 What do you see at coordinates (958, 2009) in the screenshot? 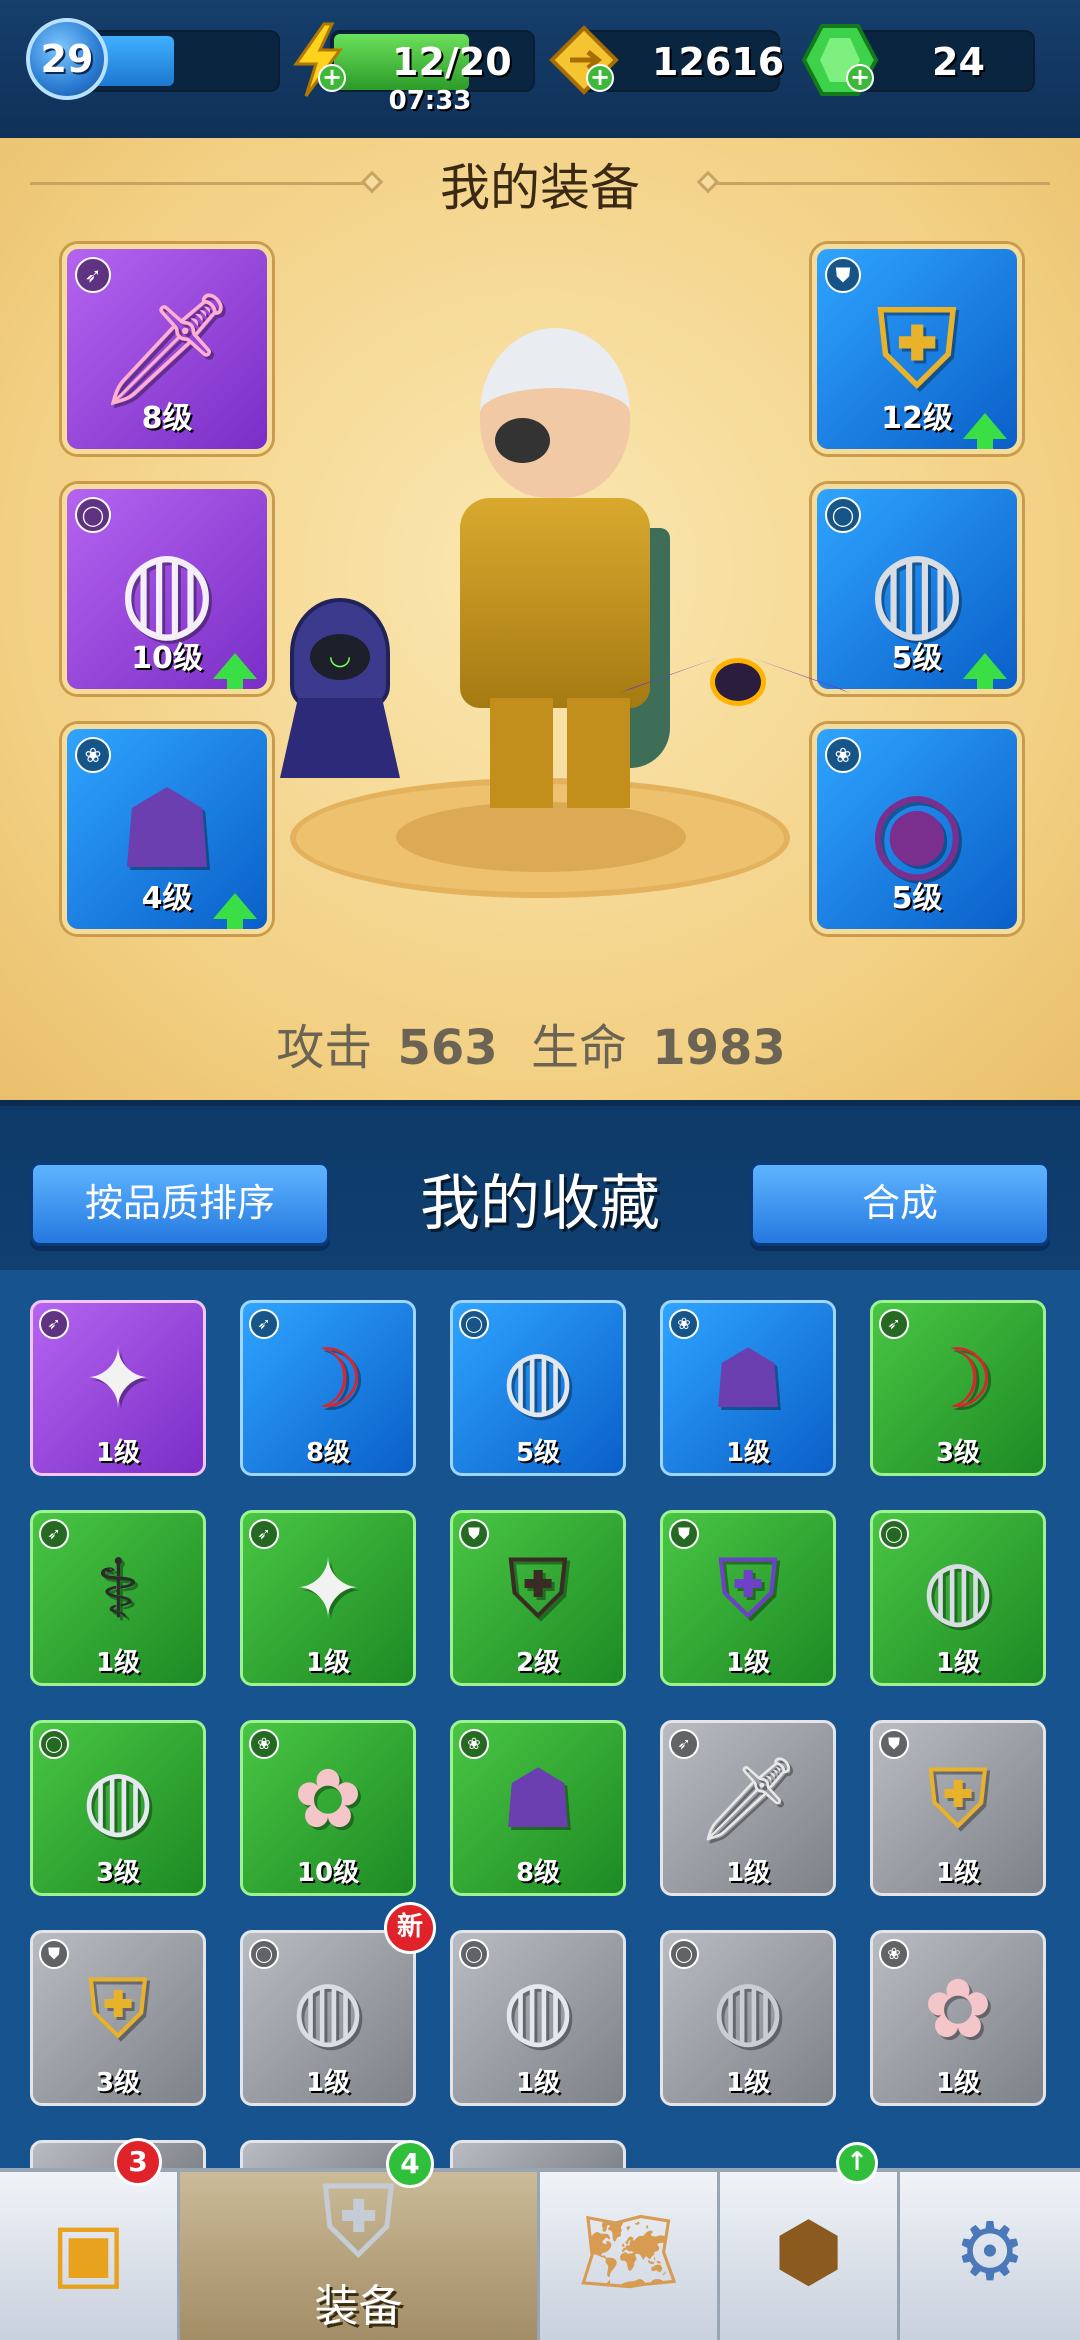
I see `fairy-pet-icon: ✿` at bounding box center [958, 2009].